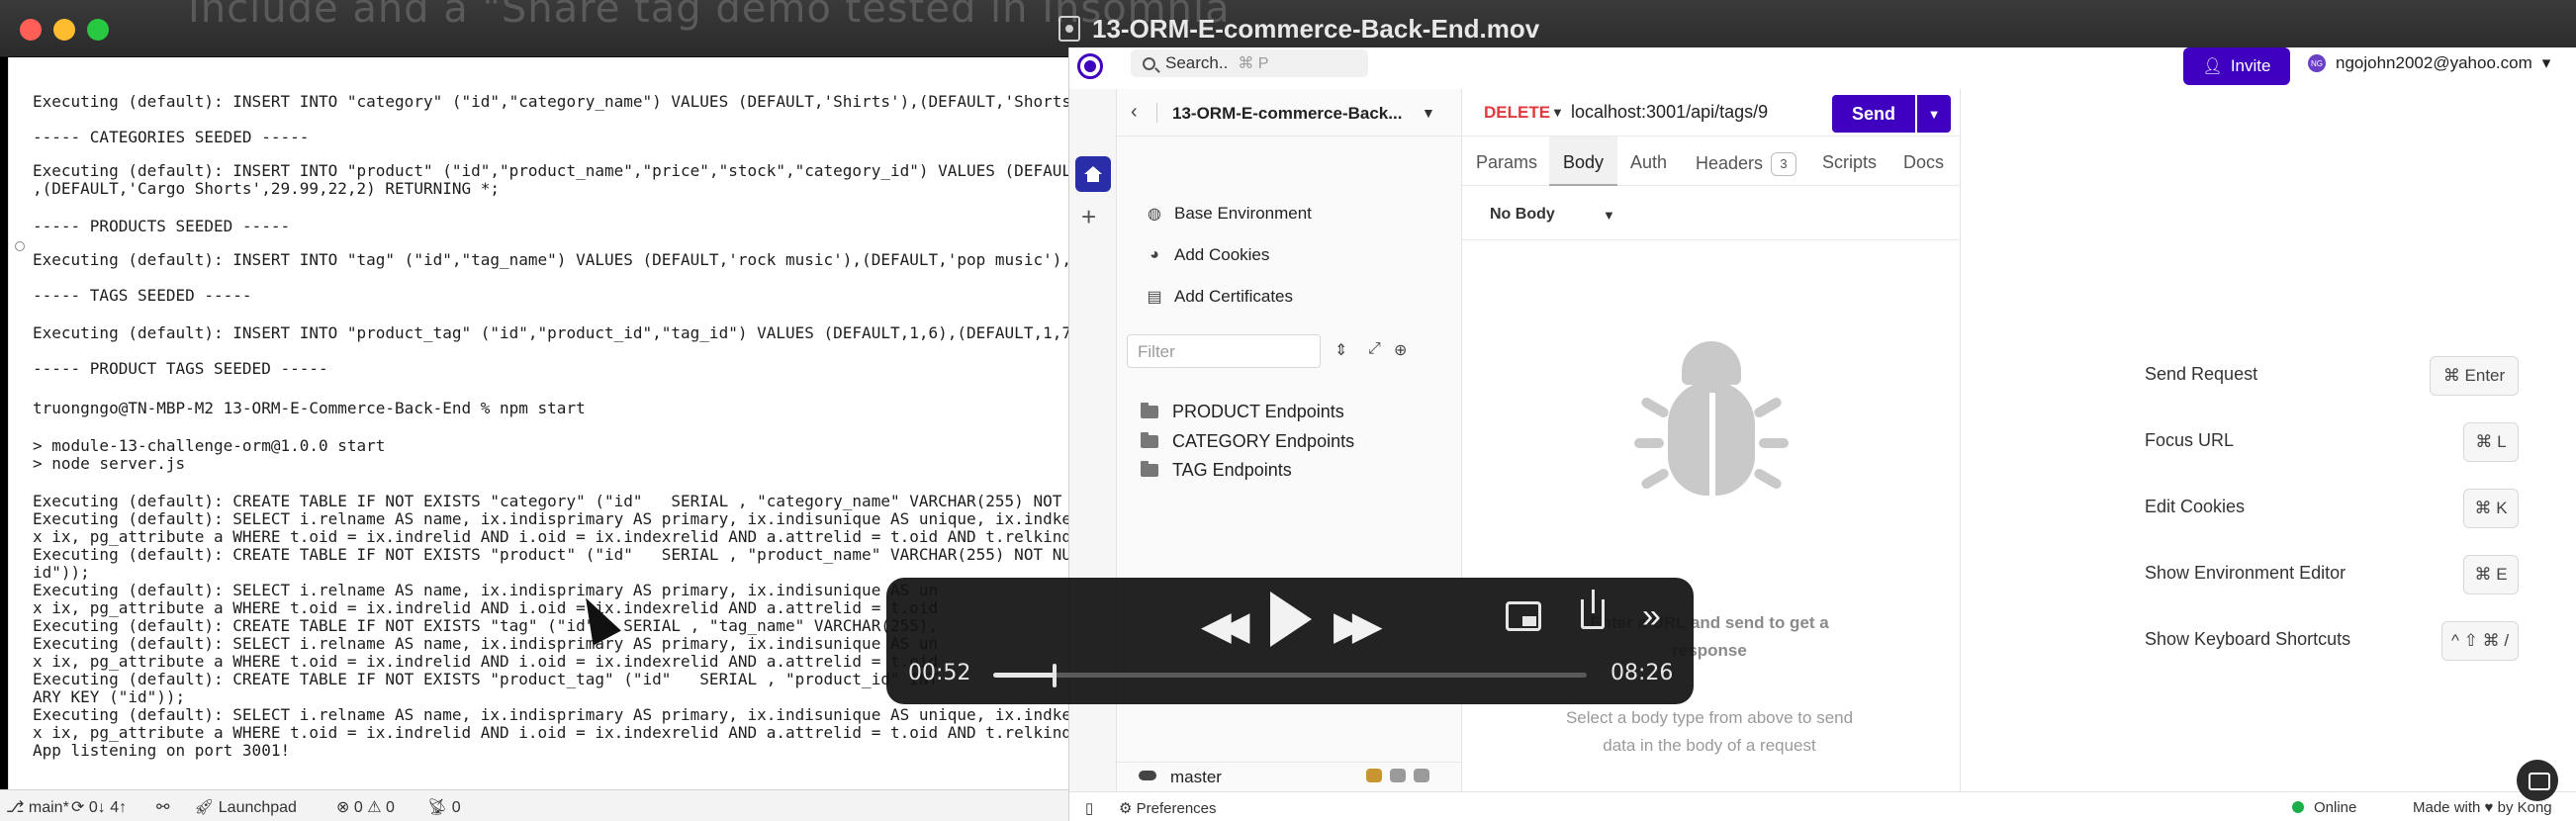 The width and height of the screenshot is (2576, 821). Describe the element at coordinates (2343, 509) in the screenshot. I see `shortcut-row: Edit Cookies ⌘ K` at that location.